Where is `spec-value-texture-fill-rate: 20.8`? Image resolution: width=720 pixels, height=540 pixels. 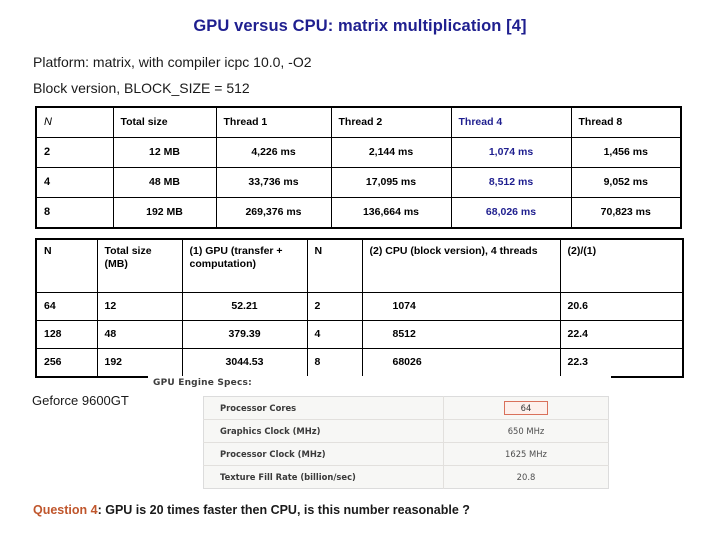
spec-value-texture-fill-rate: 20.8 is located at coordinates (526, 477).